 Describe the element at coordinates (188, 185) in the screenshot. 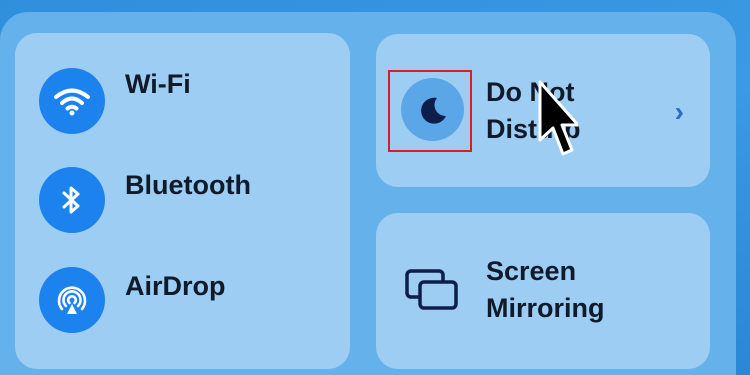

I see `bluetooth-label: Bluetooth` at that location.